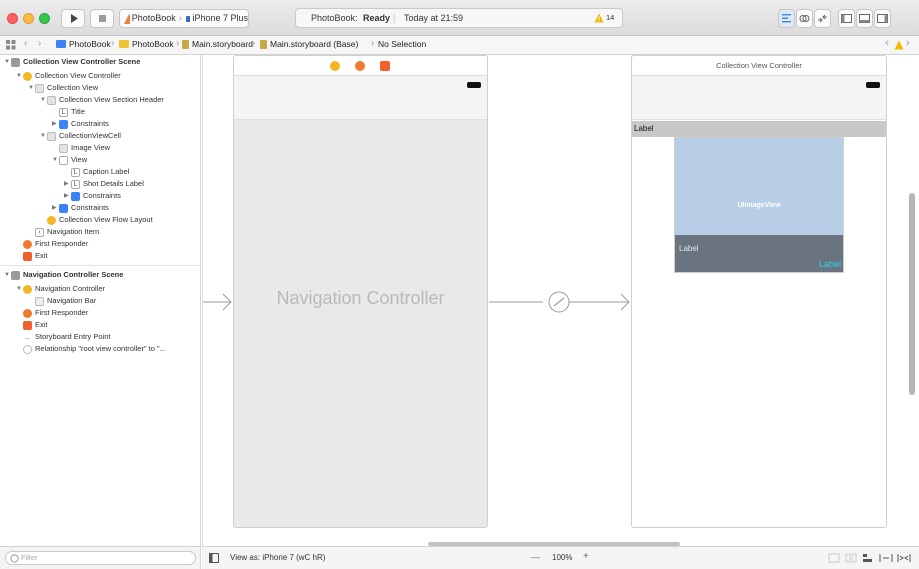  I want to click on scene-title: Collection View Controller, so click(759, 66).